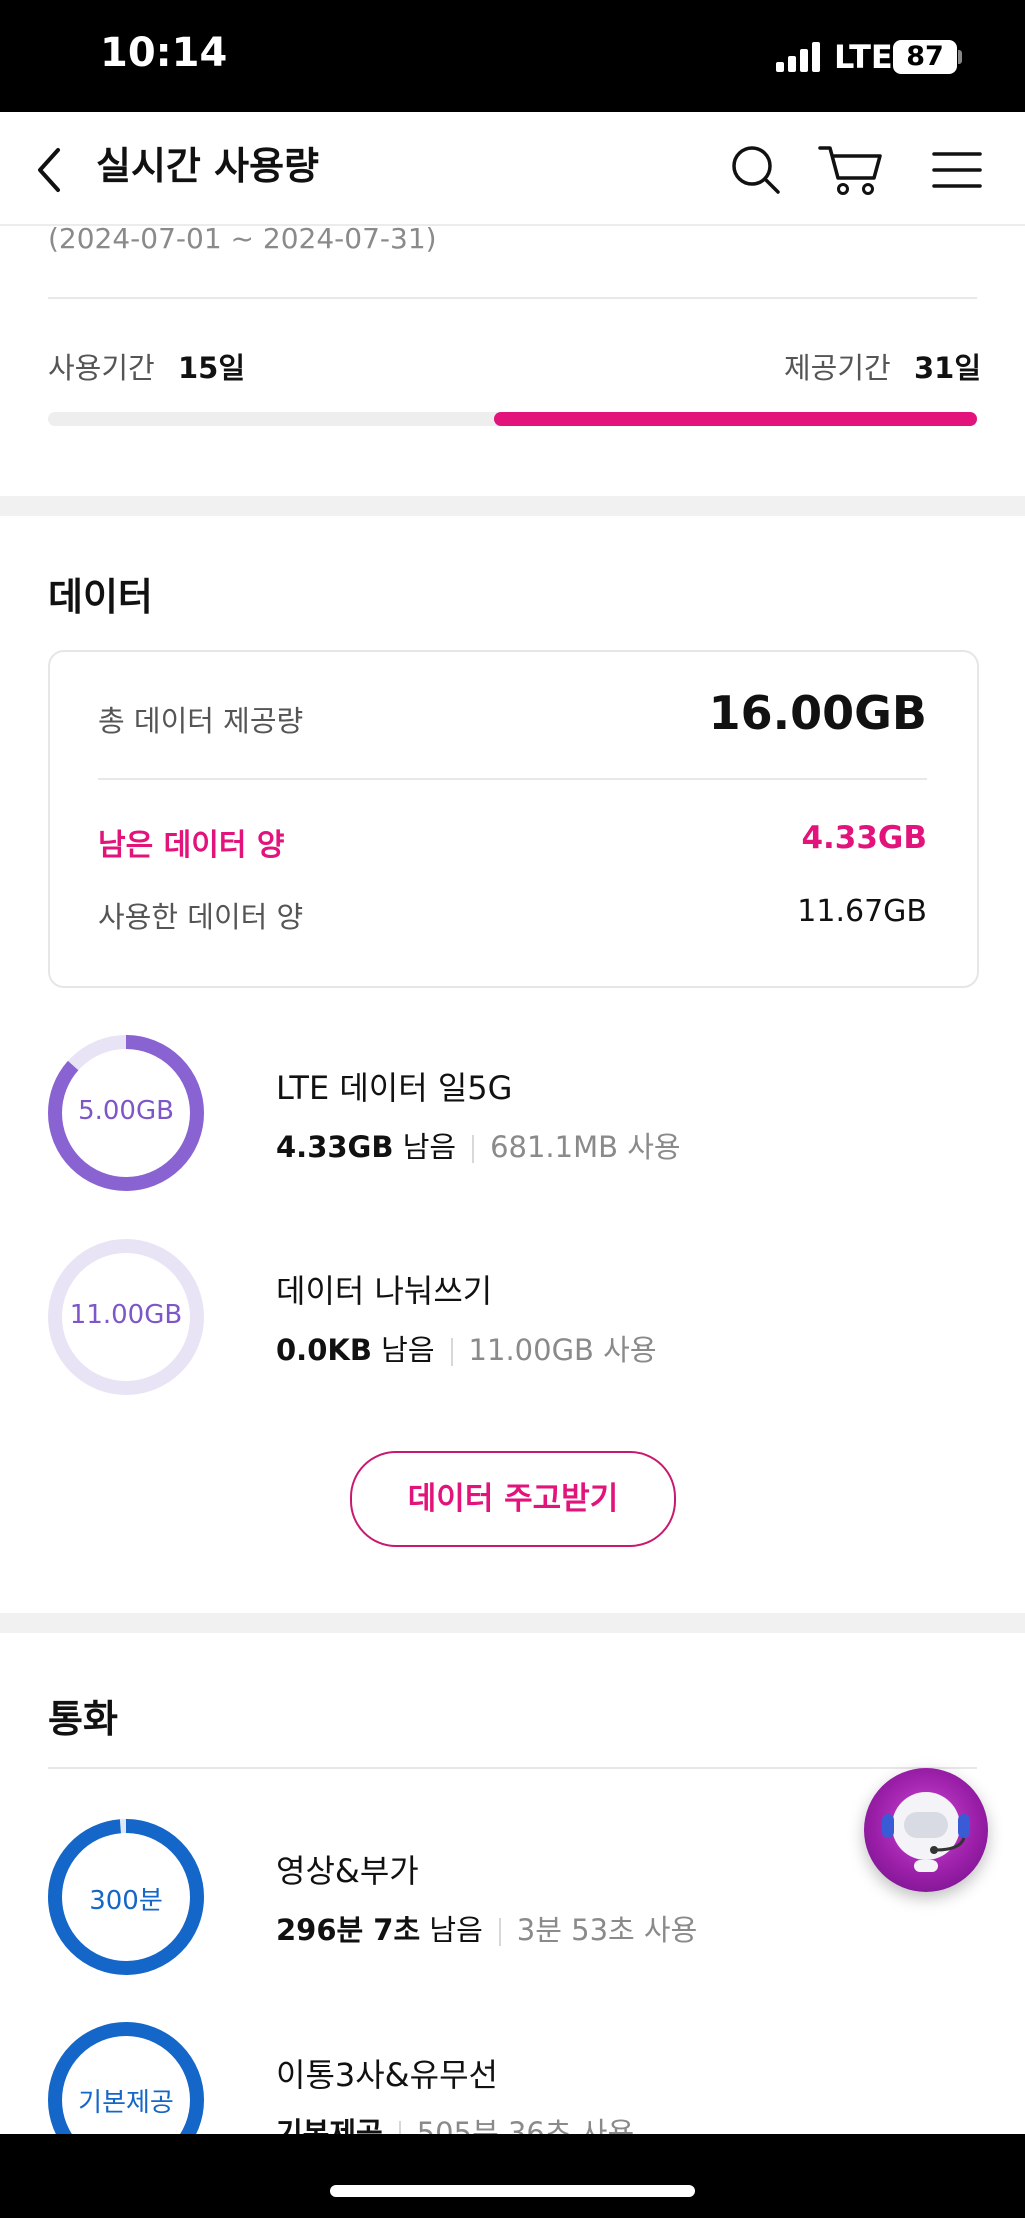 This screenshot has height=2218, width=1025. I want to click on used-data-label: 사용한 데이터 양, so click(201, 917).